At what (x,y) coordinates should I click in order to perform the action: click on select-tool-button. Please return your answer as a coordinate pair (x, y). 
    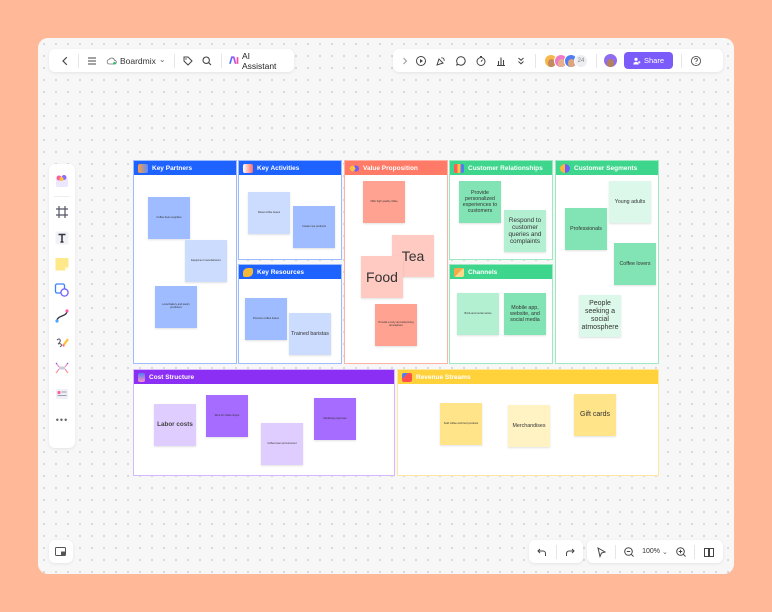
    Looking at the image, I should click on (601, 552).